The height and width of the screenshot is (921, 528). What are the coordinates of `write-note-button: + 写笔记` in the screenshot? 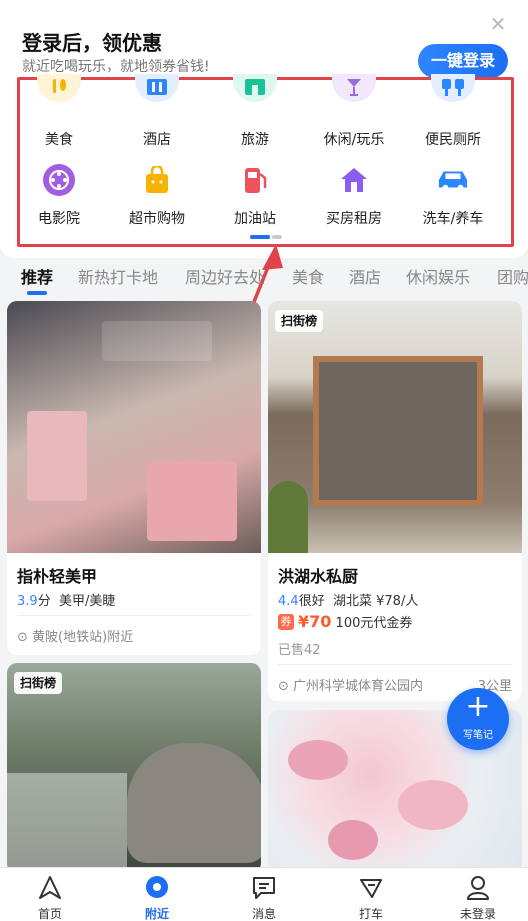 It's located at (478, 719).